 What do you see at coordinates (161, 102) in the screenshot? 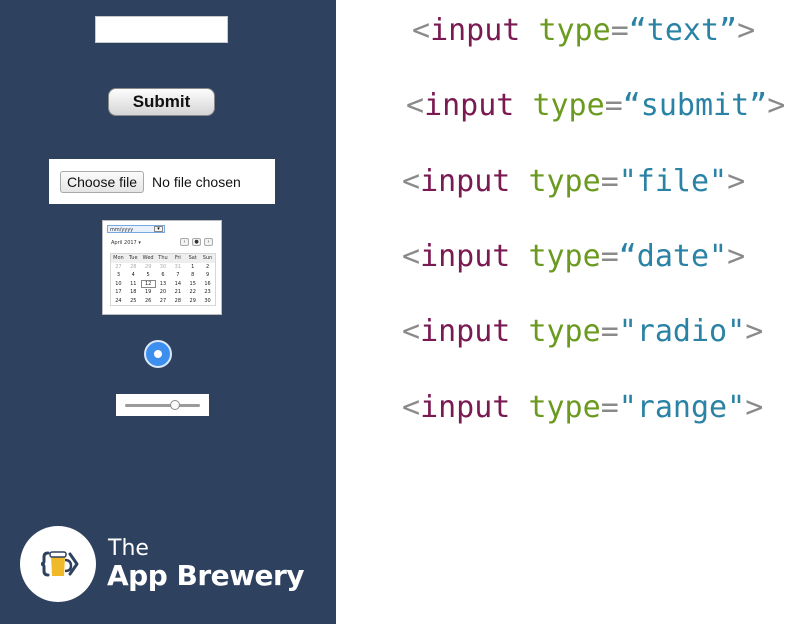
I see `demo-submit-button: Submit` at bounding box center [161, 102].